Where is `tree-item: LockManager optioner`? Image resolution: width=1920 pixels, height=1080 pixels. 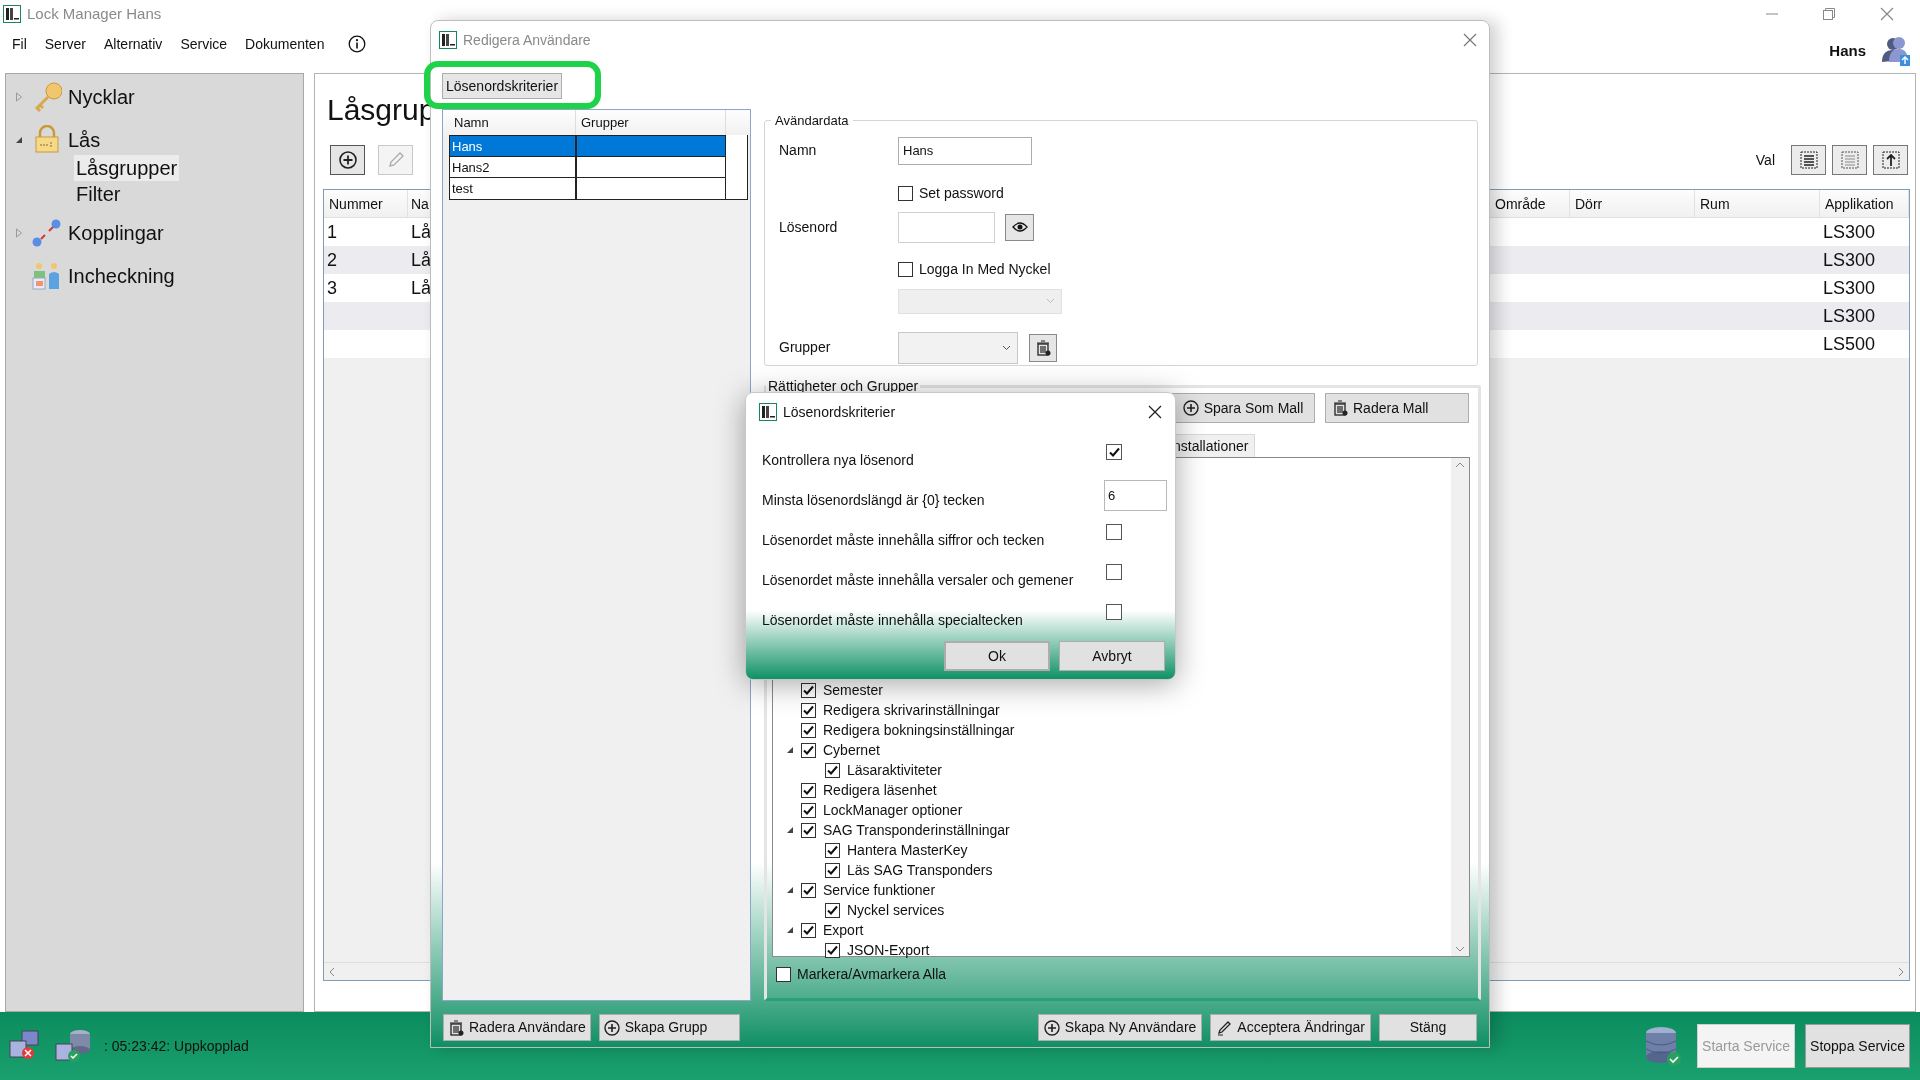 tree-item: LockManager optioner is located at coordinates (893, 810).